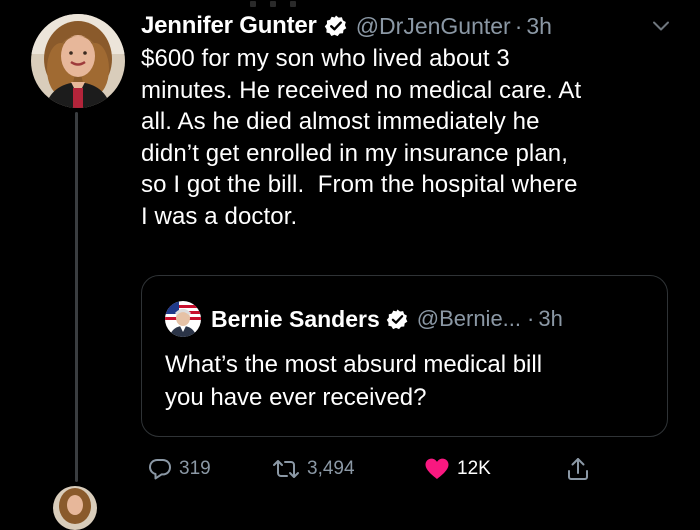 Image resolution: width=700 pixels, height=530 pixels. What do you see at coordinates (75, 508) in the screenshot?
I see `next-tweet-avatar` at bounding box center [75, 508].